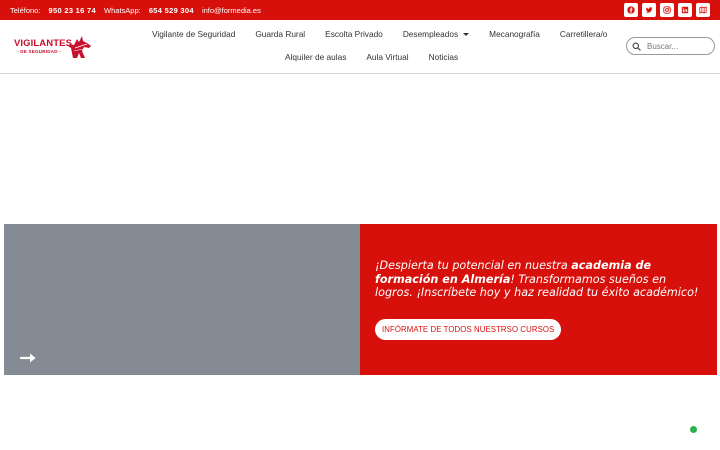 The image size is (720, 450). I want to click on nav-item-escolta-privado: Escolta Privado, so click(354, 34).